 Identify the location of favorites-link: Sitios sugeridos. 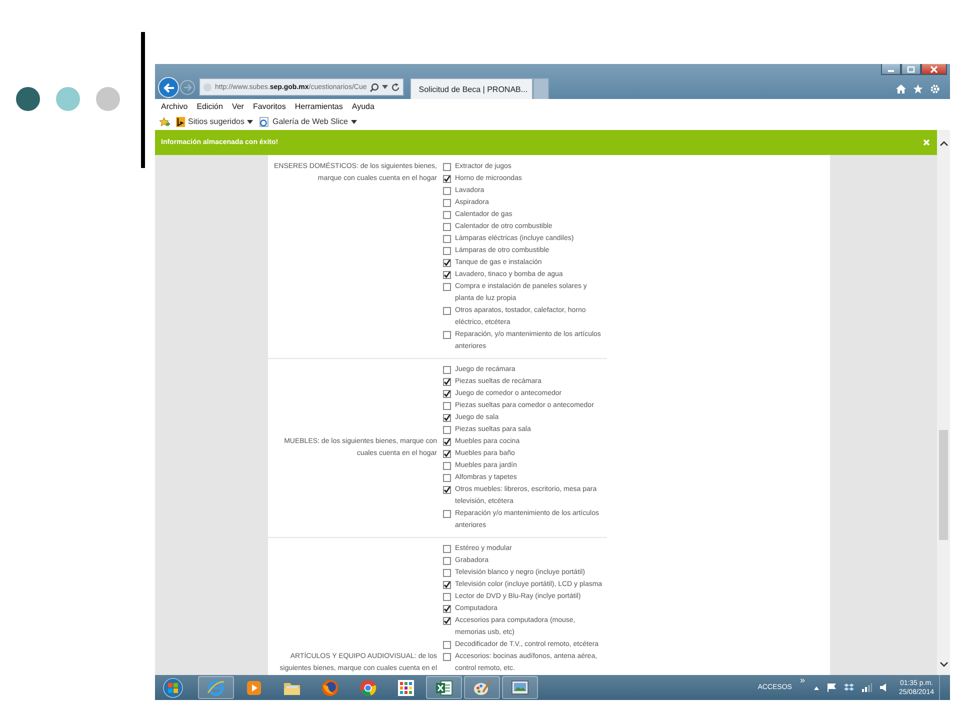
(215, 121).